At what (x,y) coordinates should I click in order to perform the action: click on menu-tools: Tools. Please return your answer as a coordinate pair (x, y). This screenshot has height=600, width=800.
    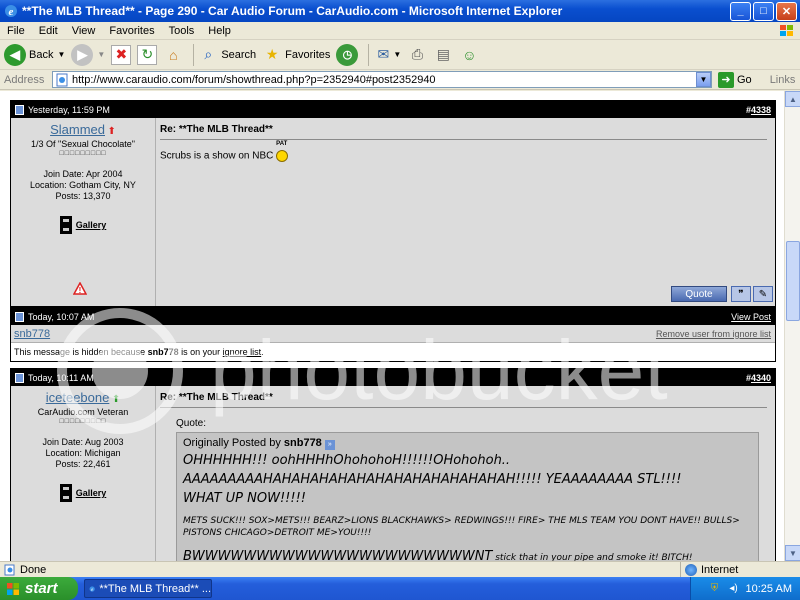
    Looking at the image, I should click on (182, 31).